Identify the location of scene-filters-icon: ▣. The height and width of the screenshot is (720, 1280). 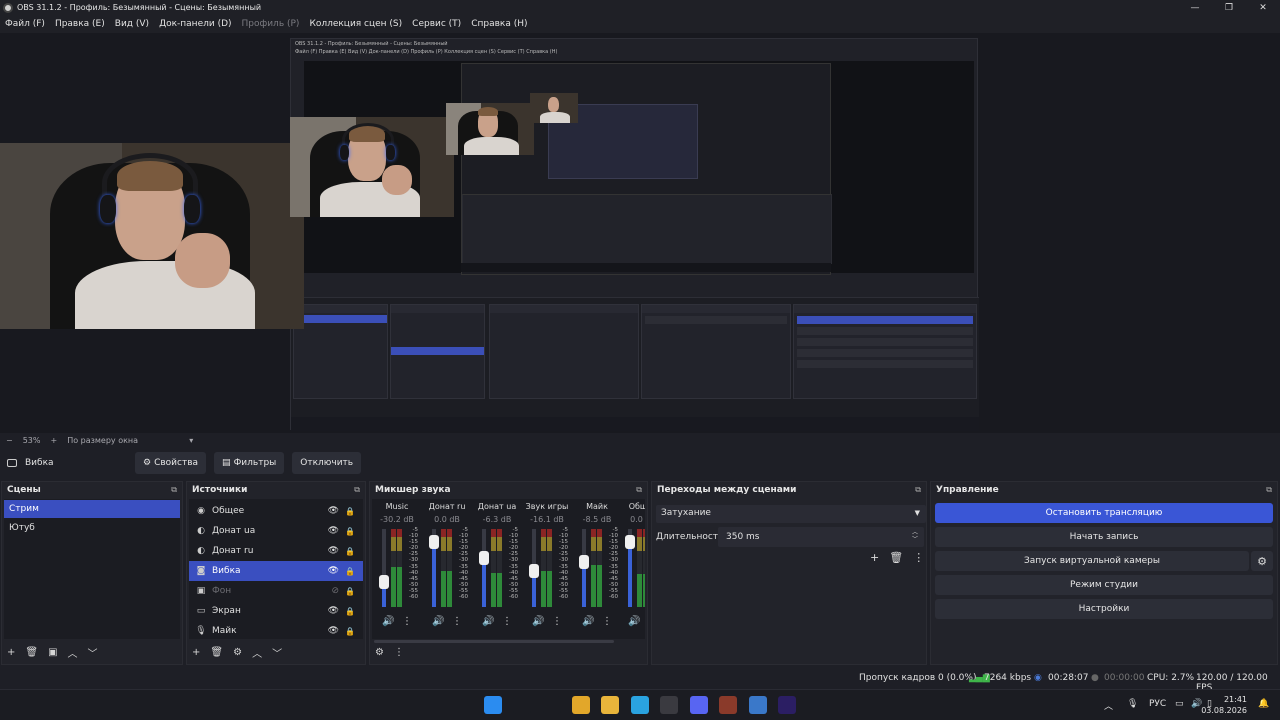
(52, 652).